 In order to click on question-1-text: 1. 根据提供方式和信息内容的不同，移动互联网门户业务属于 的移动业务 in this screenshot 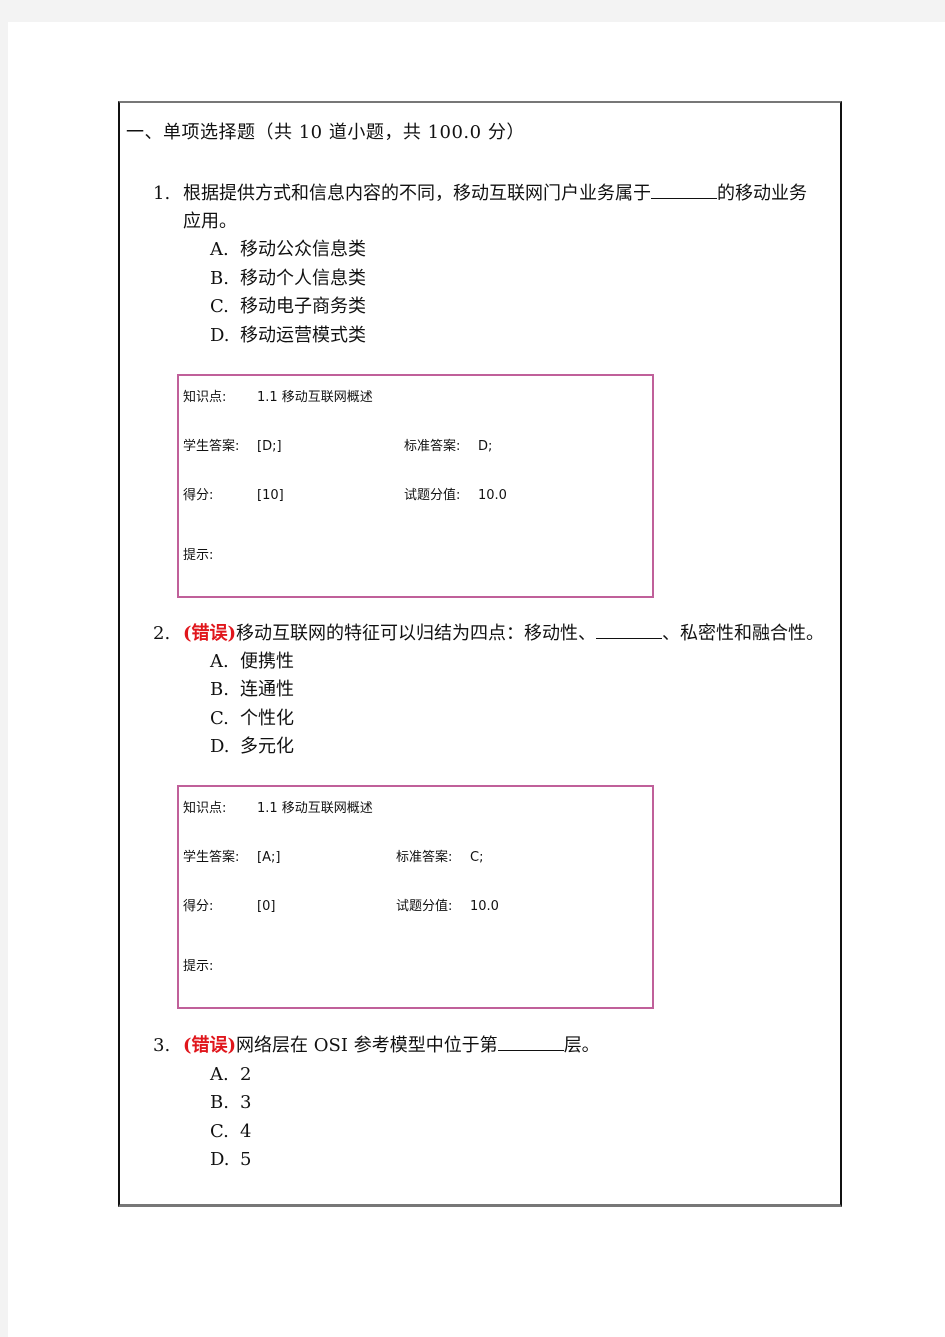, I will do `click(480, 194)`.